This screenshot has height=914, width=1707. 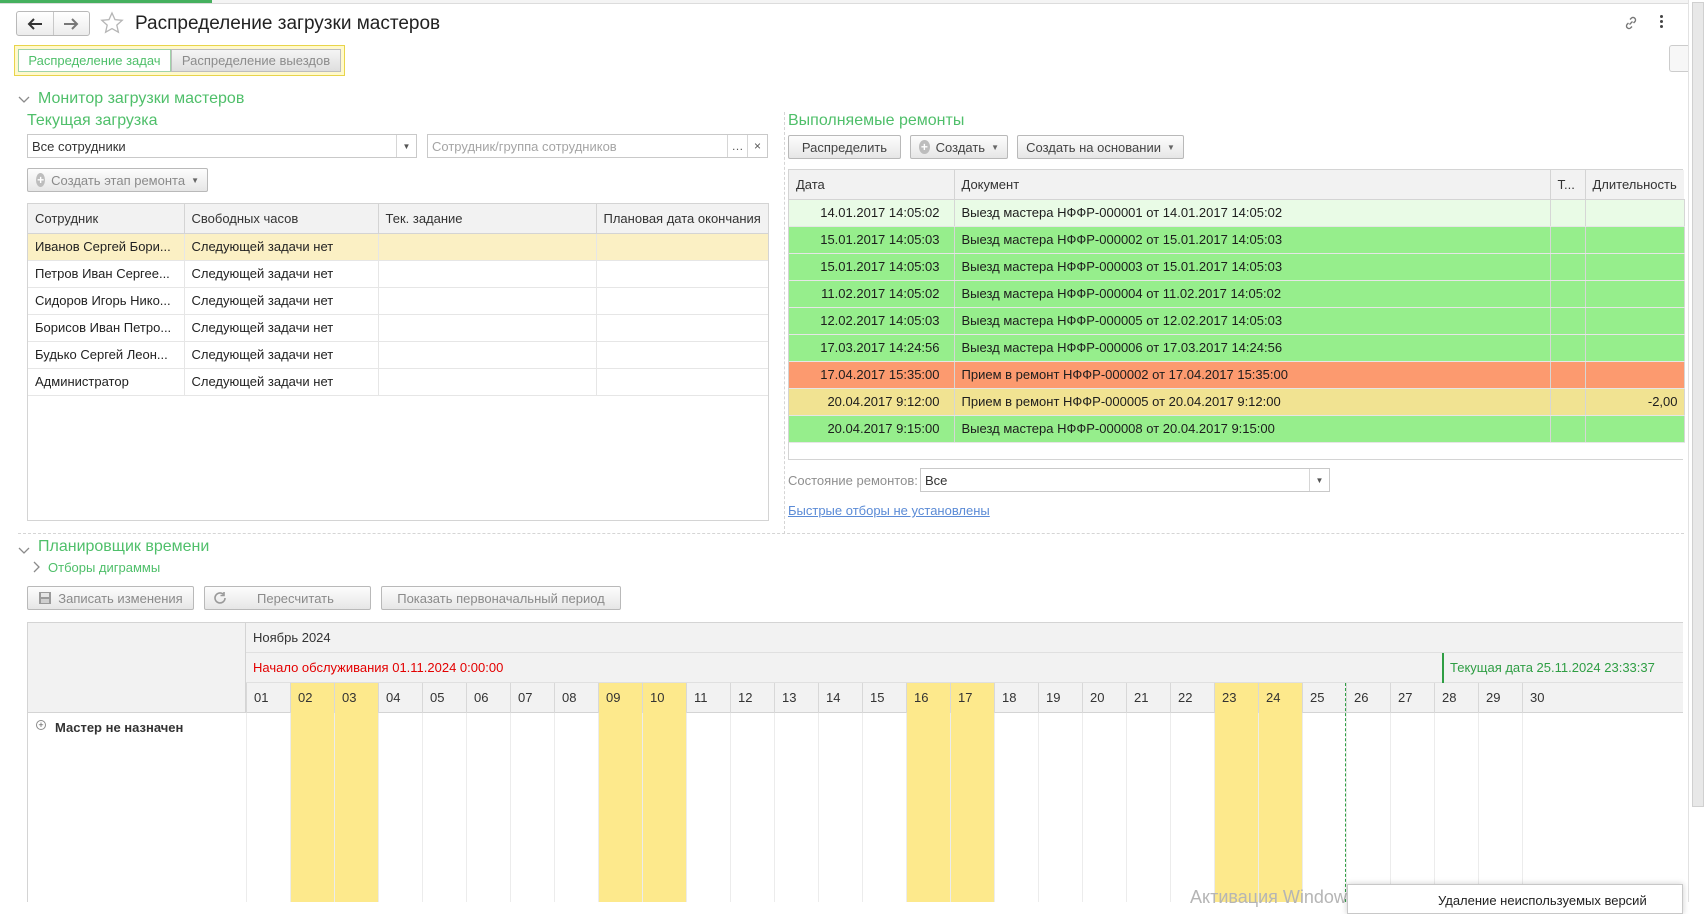 I want to click on show-initial-period-button: Показать первоначальный период, so click(x=501, y=598).